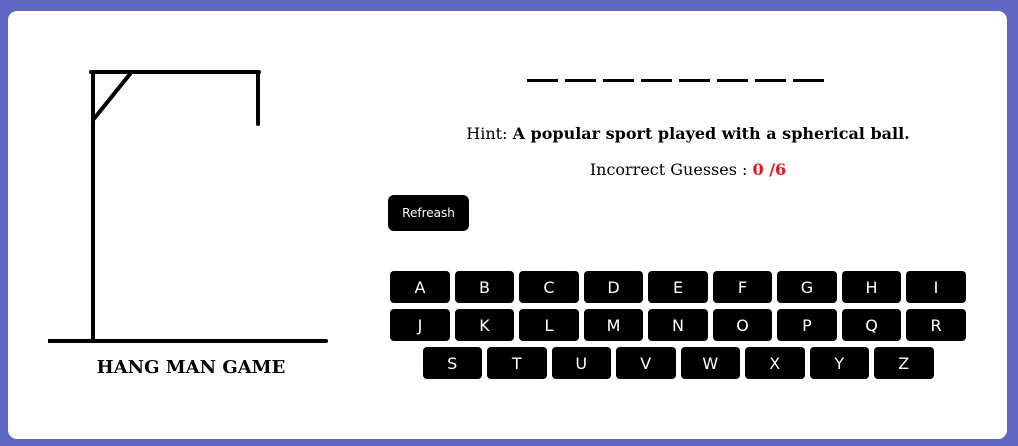 Image resolution: width=1018 pixels, height=446 pixels. I want to click on letter-key-q: Q, so click(871, 325).